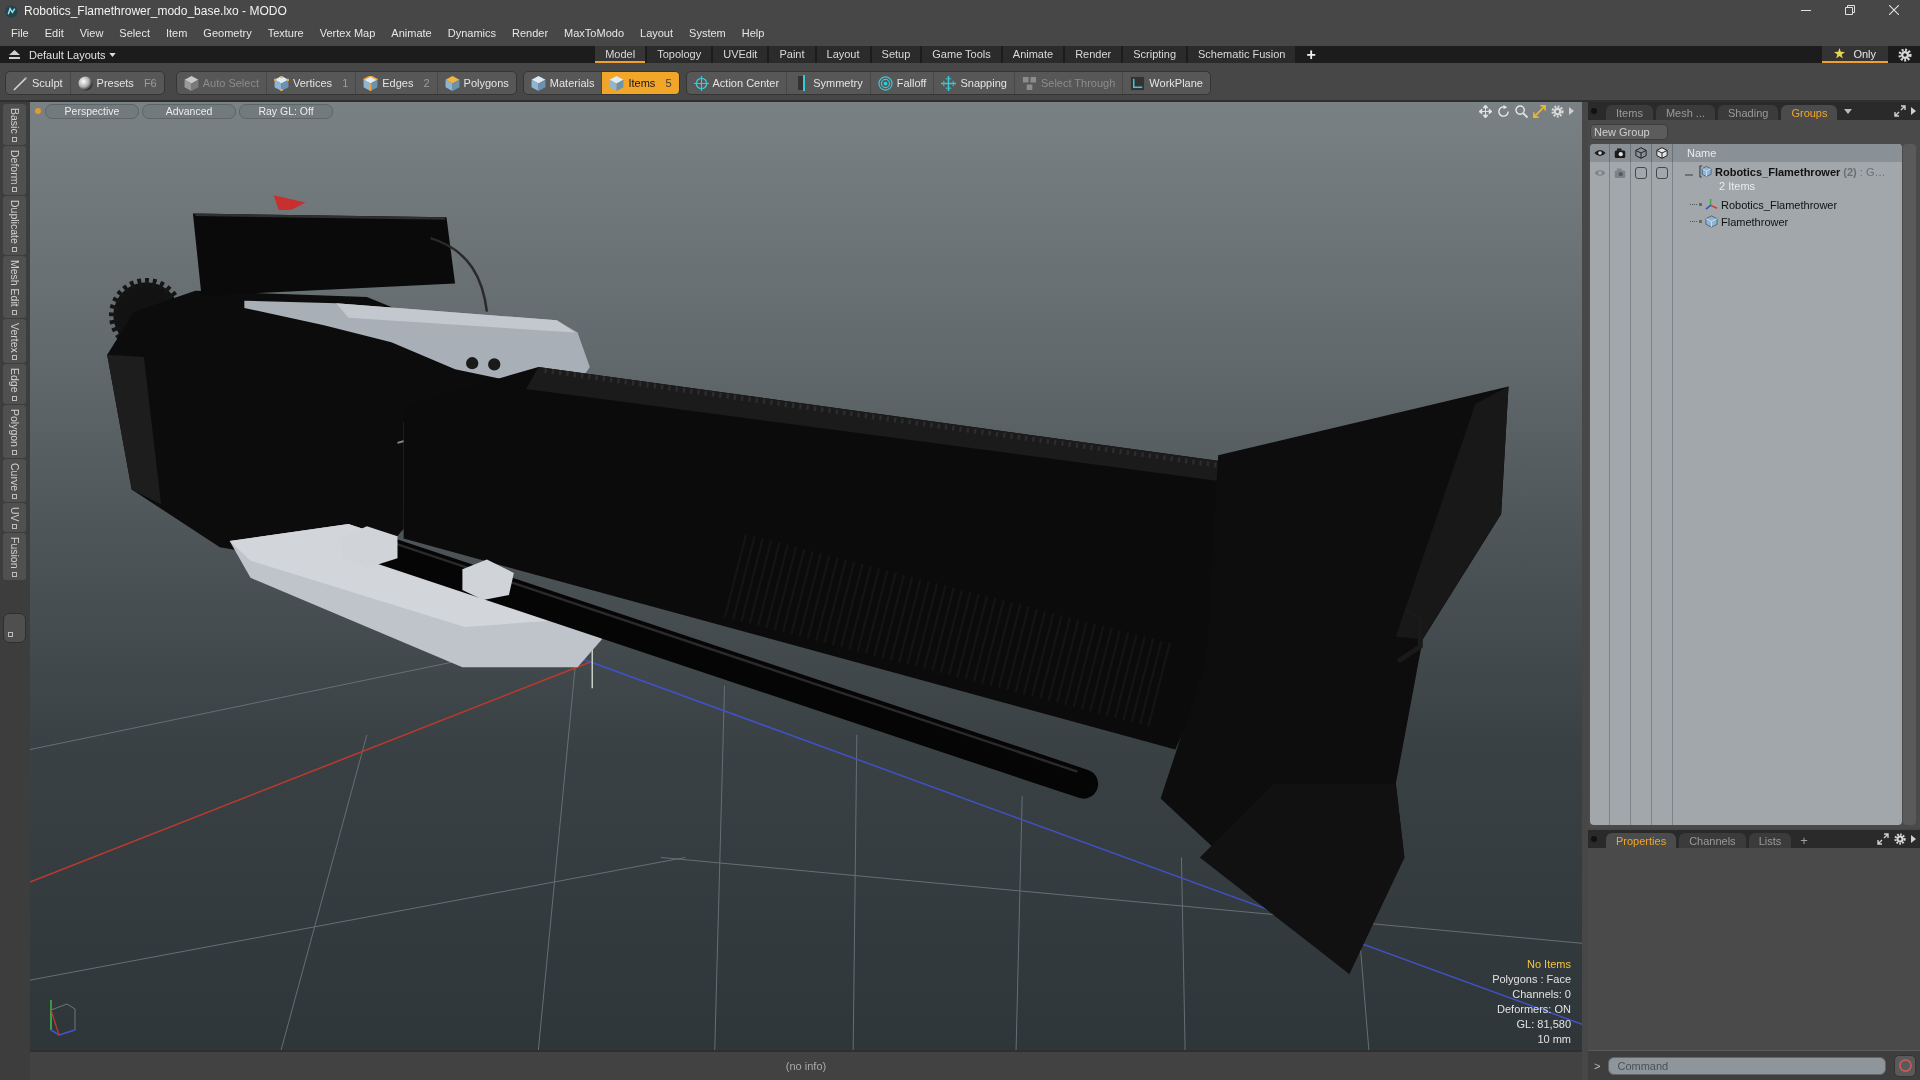 The image size is (1920, 1080). Describe the element at coordinates (1848, 111) in the screenshot. I see `caret-icon` at that location.